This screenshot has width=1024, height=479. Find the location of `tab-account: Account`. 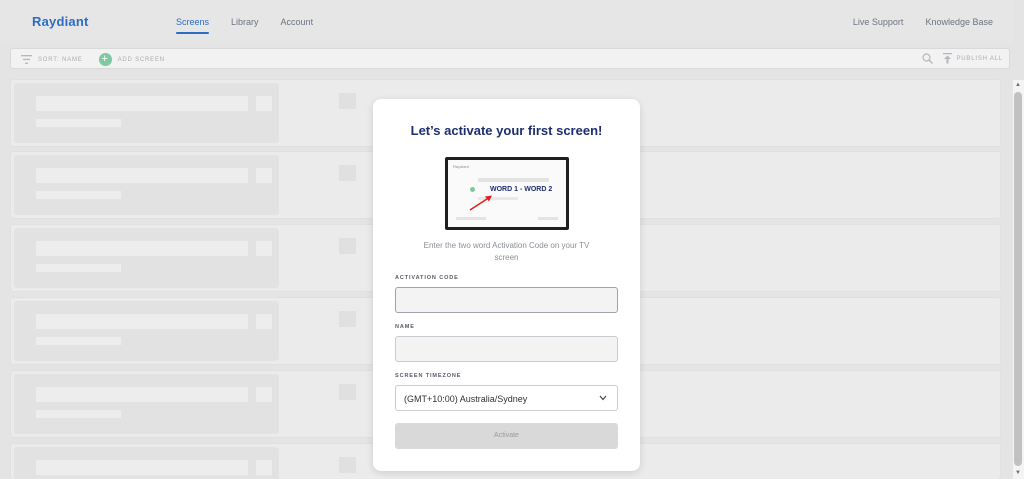

tab-account: Account is located at coordinates (297, 25).